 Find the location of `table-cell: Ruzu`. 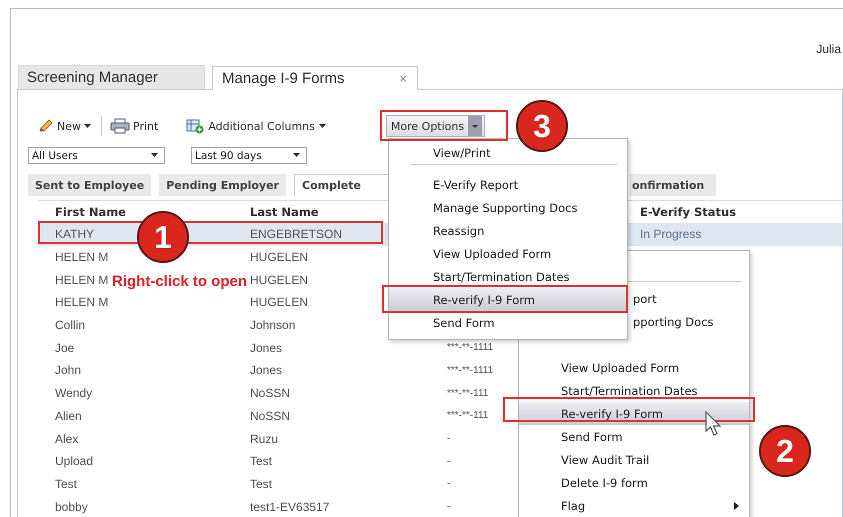

table-cell: Ruzu is located at coordinates (264, 439).